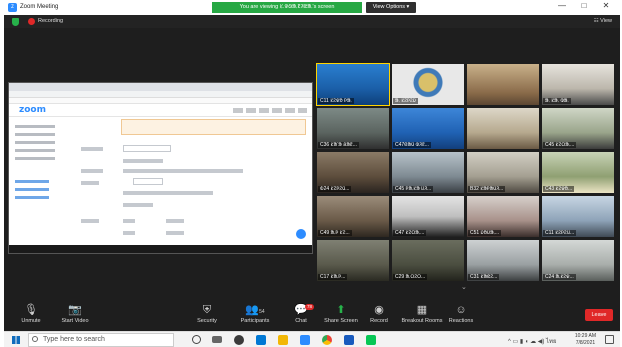  I want to click on participant-tile: ᱟᱹ ᱥᱮᱞᱮᱡ, so click(428, 84).